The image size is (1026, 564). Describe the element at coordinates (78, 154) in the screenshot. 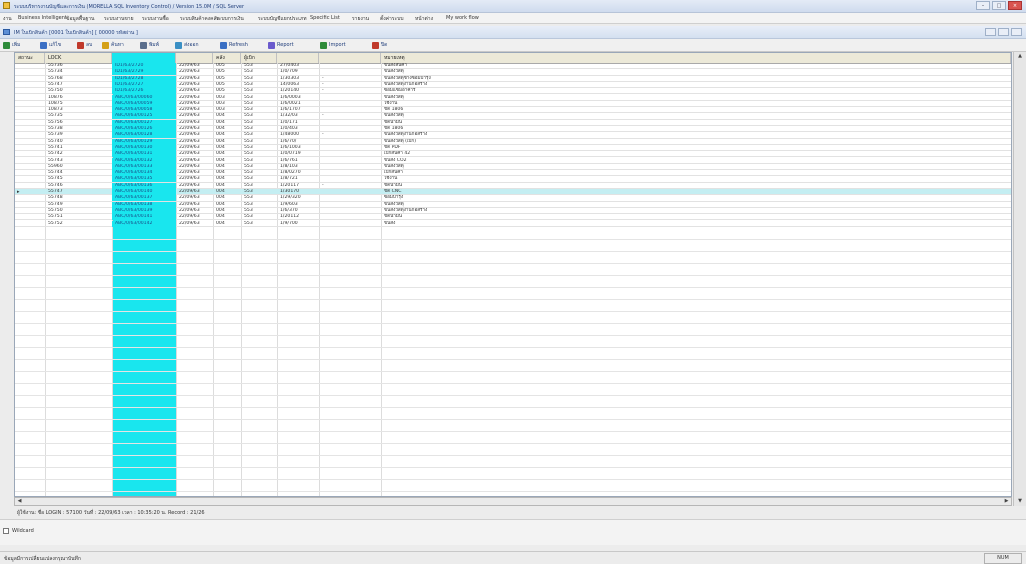

I see `cell-id: 55742` at that location.